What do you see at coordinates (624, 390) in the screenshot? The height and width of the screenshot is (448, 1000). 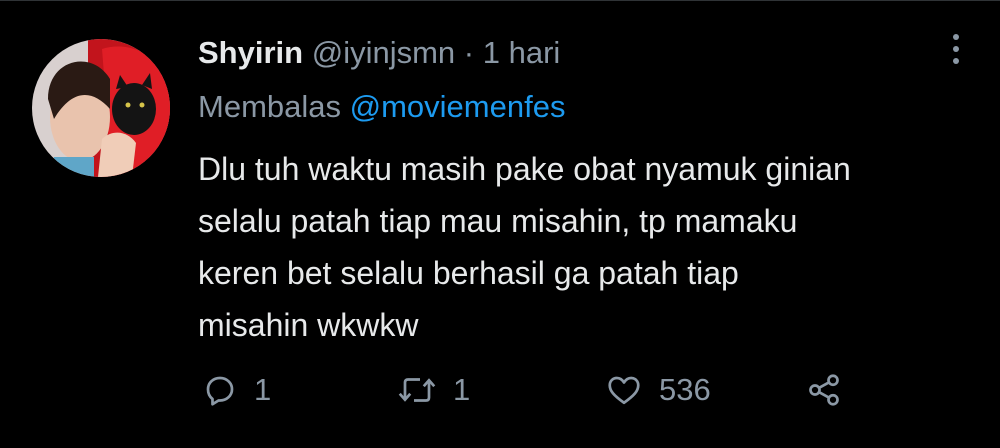 I see `heart-icon` at bounding box center [624, 390].